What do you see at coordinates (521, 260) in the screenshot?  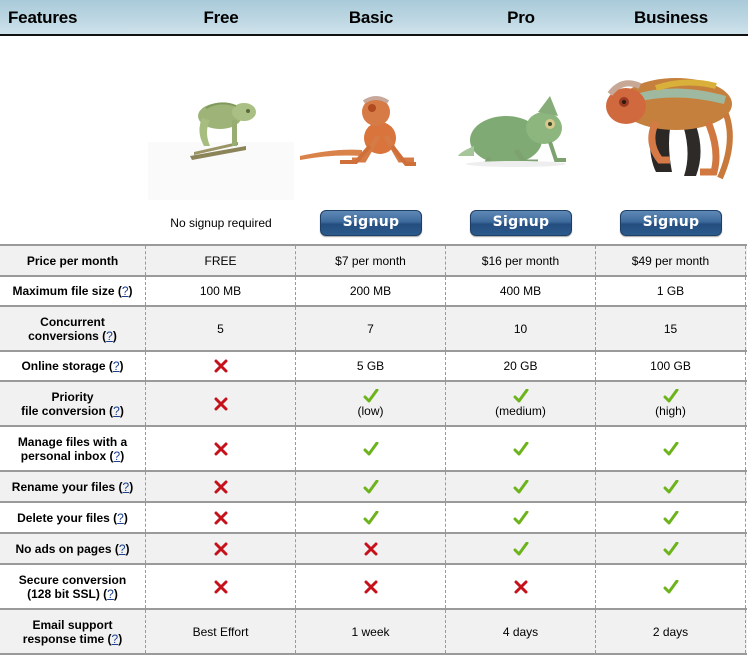 I see `value-cell-pro: $16 per month` at bounding box center [521, 260].